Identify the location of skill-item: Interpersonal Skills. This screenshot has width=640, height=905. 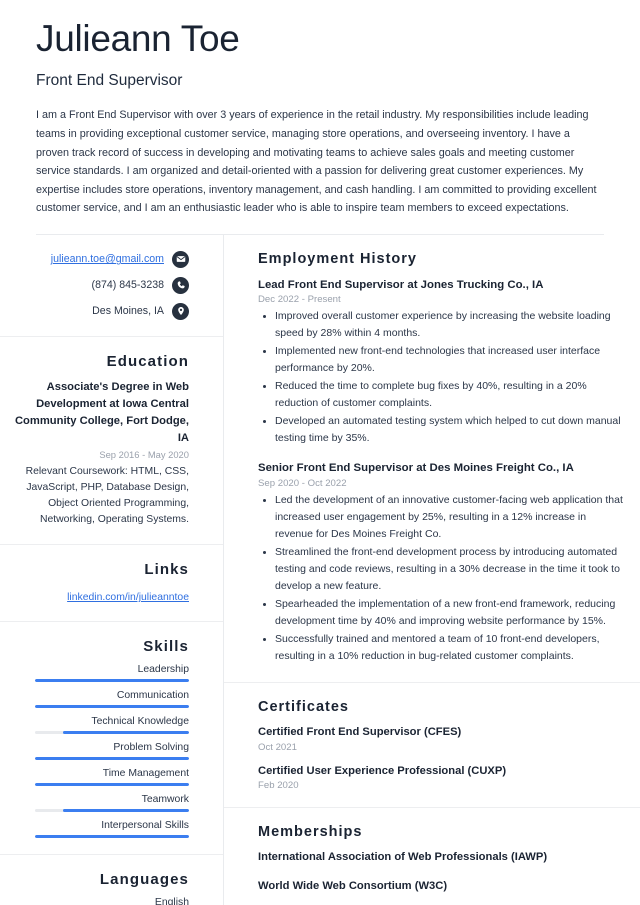
(101, 829).